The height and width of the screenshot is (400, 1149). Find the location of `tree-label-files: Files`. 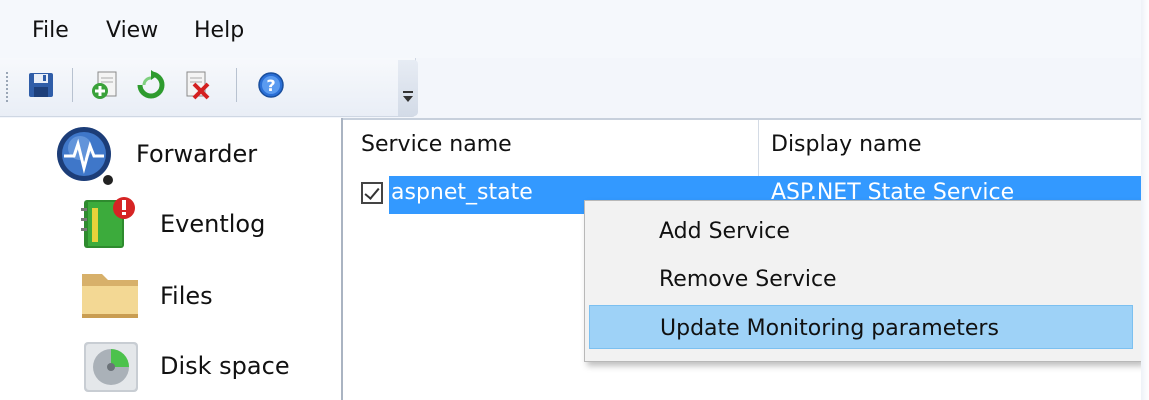

tree-label-files: Files is located at coordinates (186, 296).